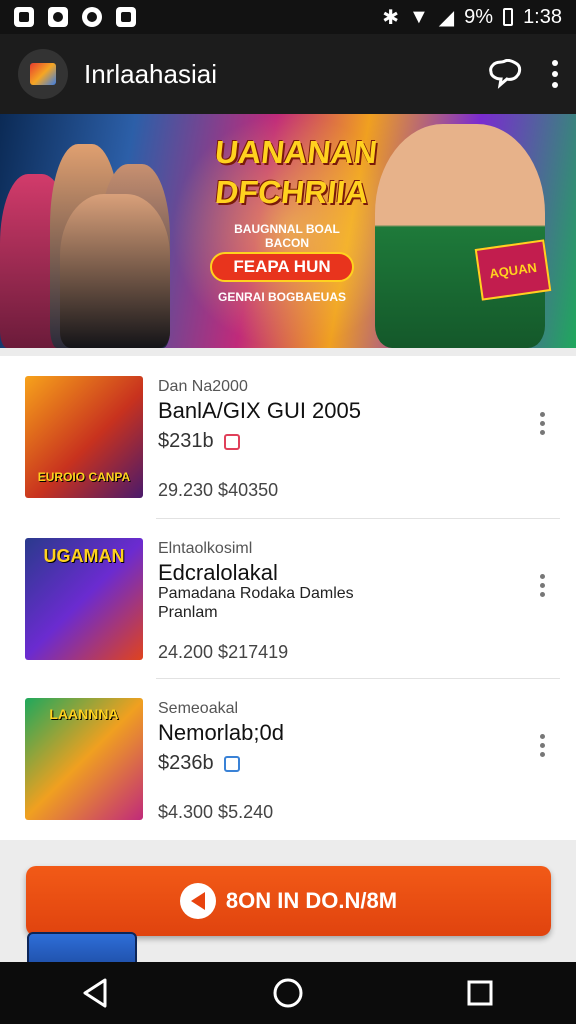 This screenshot has width=576, height=1024. I want to click on banner-title: UANANAN DFCHRIIA, so click(296, 172).